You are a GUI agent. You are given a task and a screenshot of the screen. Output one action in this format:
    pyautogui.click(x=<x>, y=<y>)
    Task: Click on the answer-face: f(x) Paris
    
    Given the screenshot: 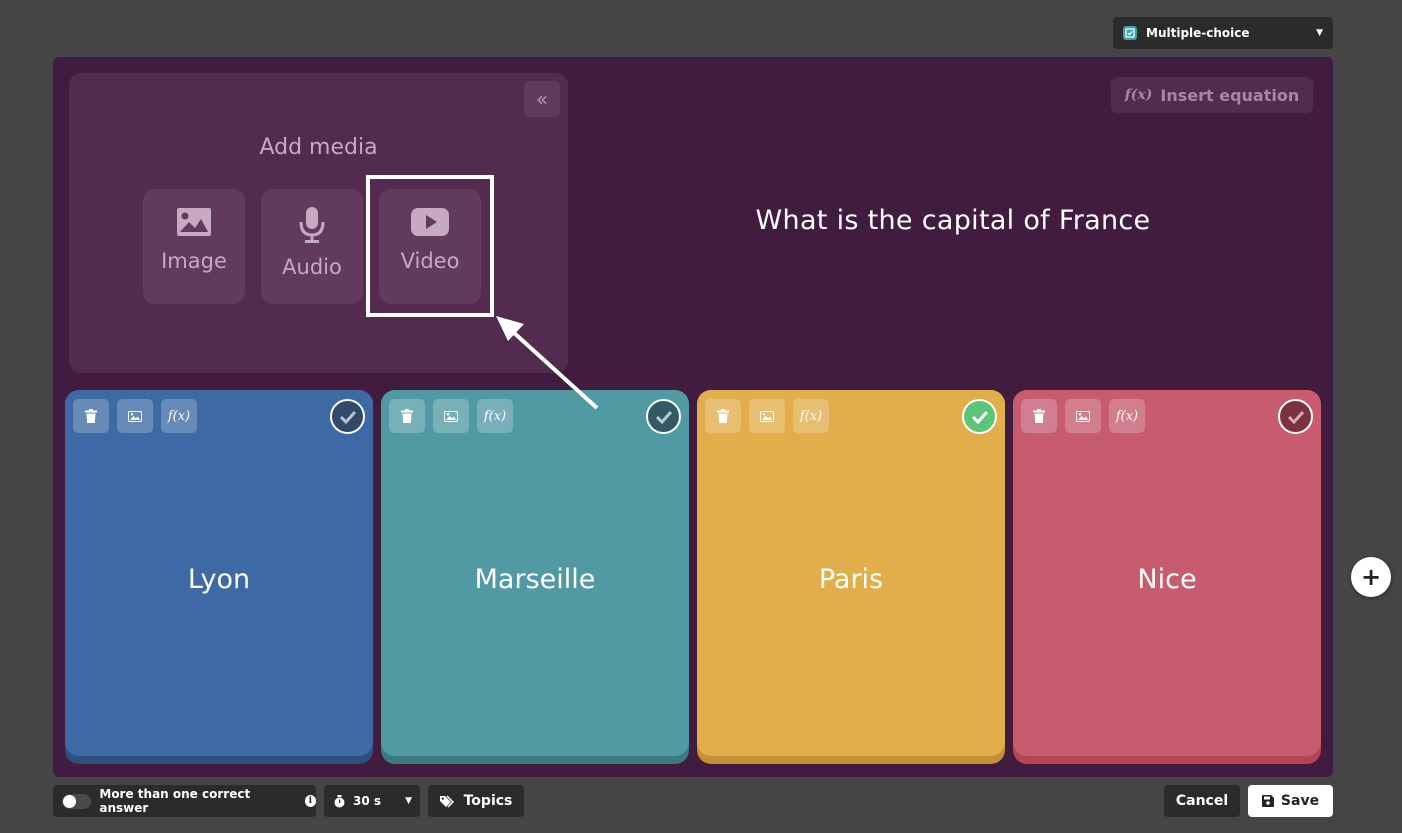 What is the action you would take?
    pyautogui.click(x=851, y=573)
    